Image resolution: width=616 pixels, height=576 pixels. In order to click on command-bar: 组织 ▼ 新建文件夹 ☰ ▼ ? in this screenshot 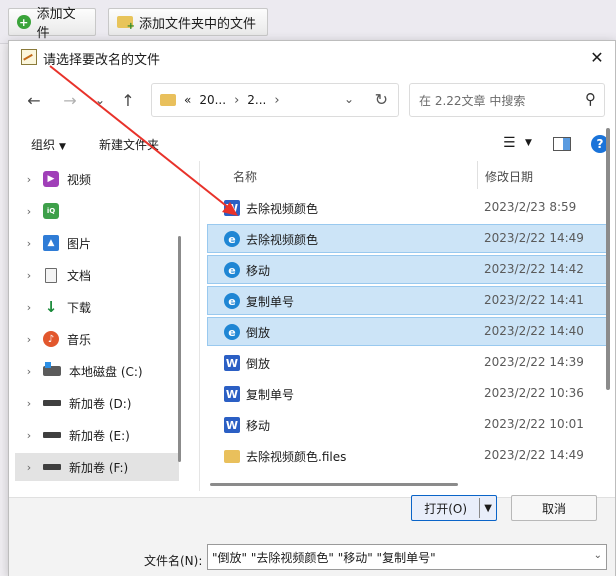, I will do `click(312, 144)`.